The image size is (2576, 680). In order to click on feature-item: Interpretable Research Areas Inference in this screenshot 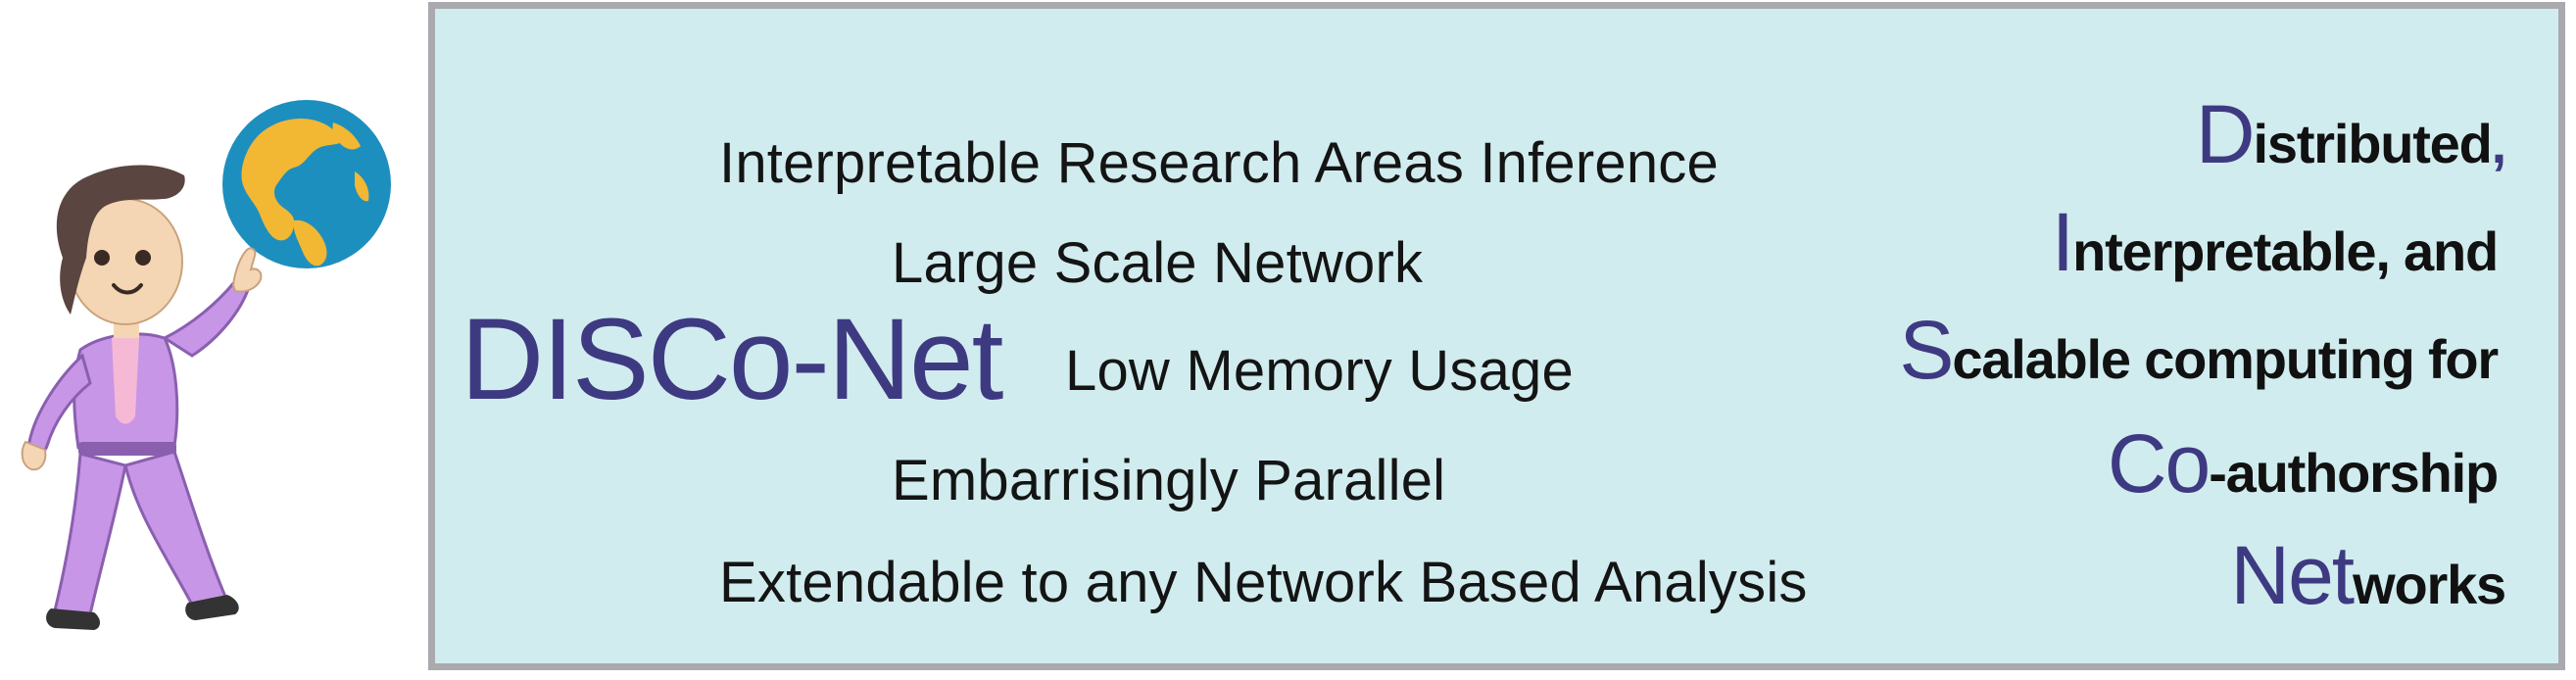, I will do `click(1219, 163)`.